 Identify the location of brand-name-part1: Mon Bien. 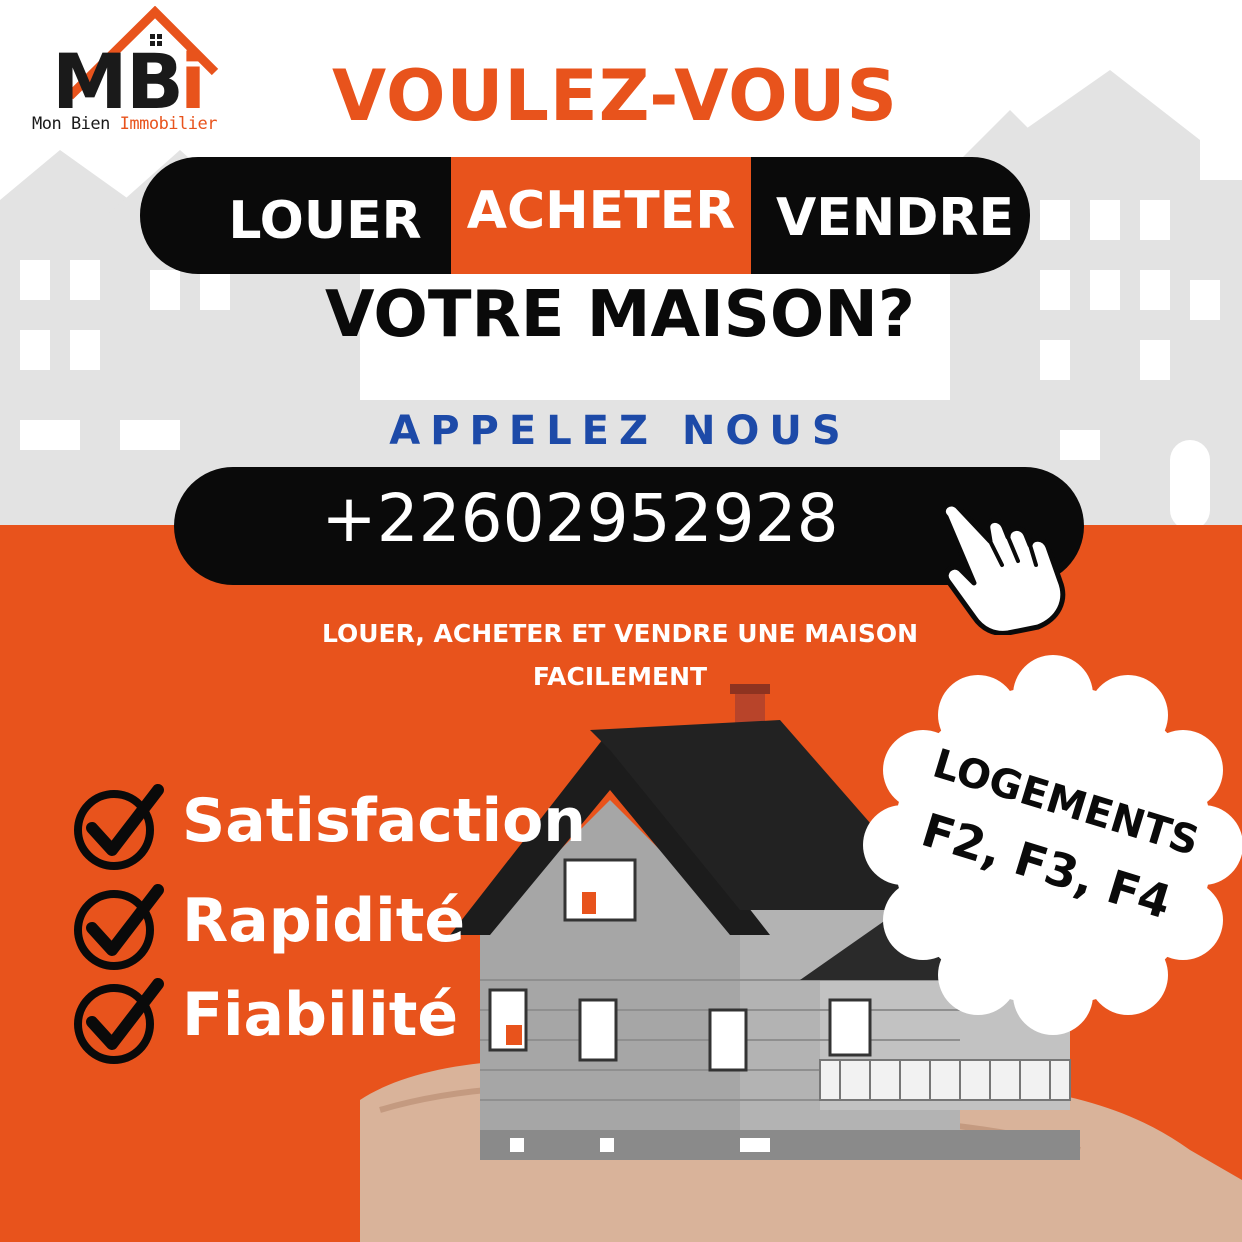
(76, 124).